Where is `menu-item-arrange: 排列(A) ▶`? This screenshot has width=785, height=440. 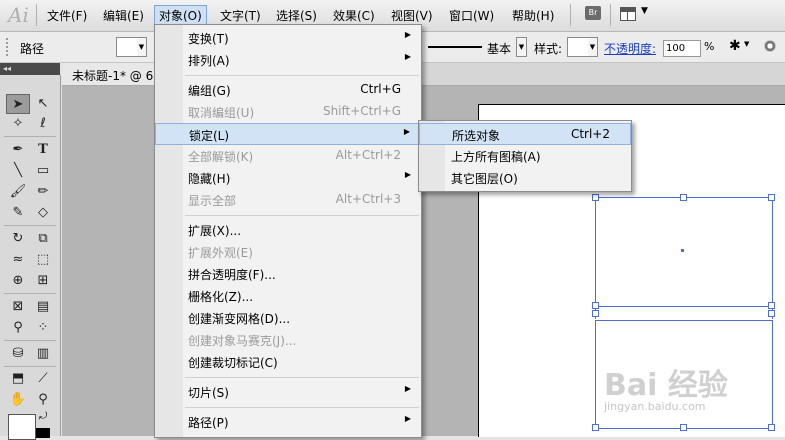 menu-item-arrange: 排列(A) ▶ is located at coordinates (288, 60).